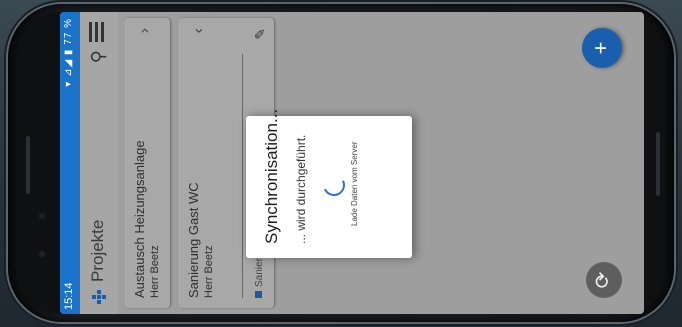 The width and height of the screenshot is (682, 327). I want to click on loading-spinner-icon, so click(334, 185).